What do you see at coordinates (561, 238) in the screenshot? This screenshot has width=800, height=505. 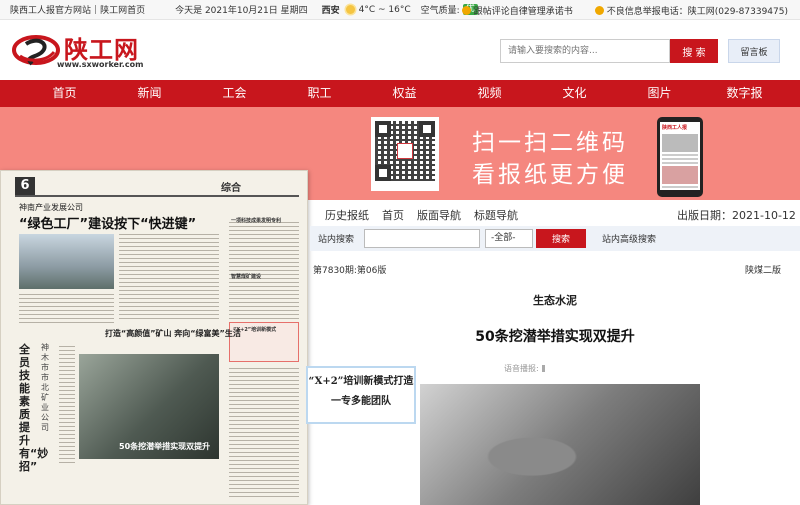 I see `site-search-button: 搜索` at bounding box center [561, 238].